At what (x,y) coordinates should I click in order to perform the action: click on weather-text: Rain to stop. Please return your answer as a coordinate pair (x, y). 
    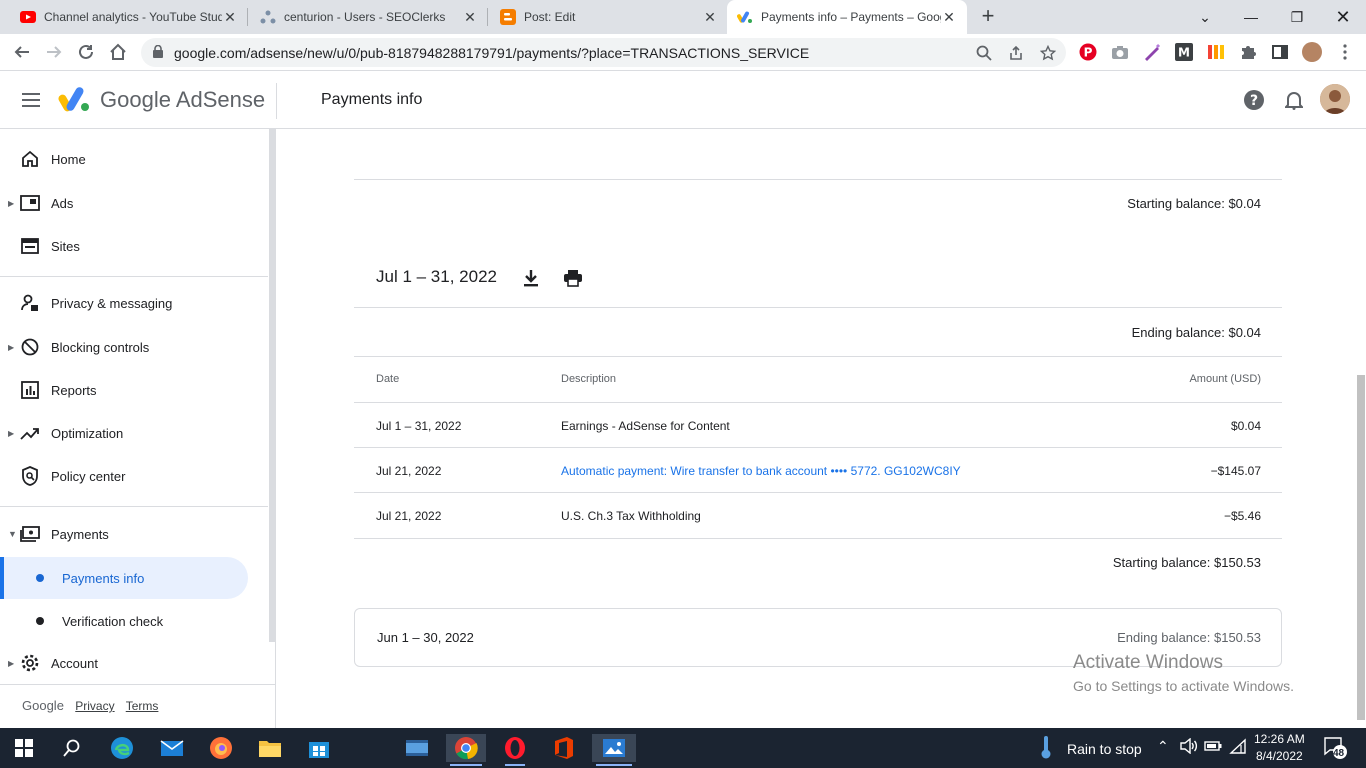
    Looking at the image, I should click on (1104, 749).